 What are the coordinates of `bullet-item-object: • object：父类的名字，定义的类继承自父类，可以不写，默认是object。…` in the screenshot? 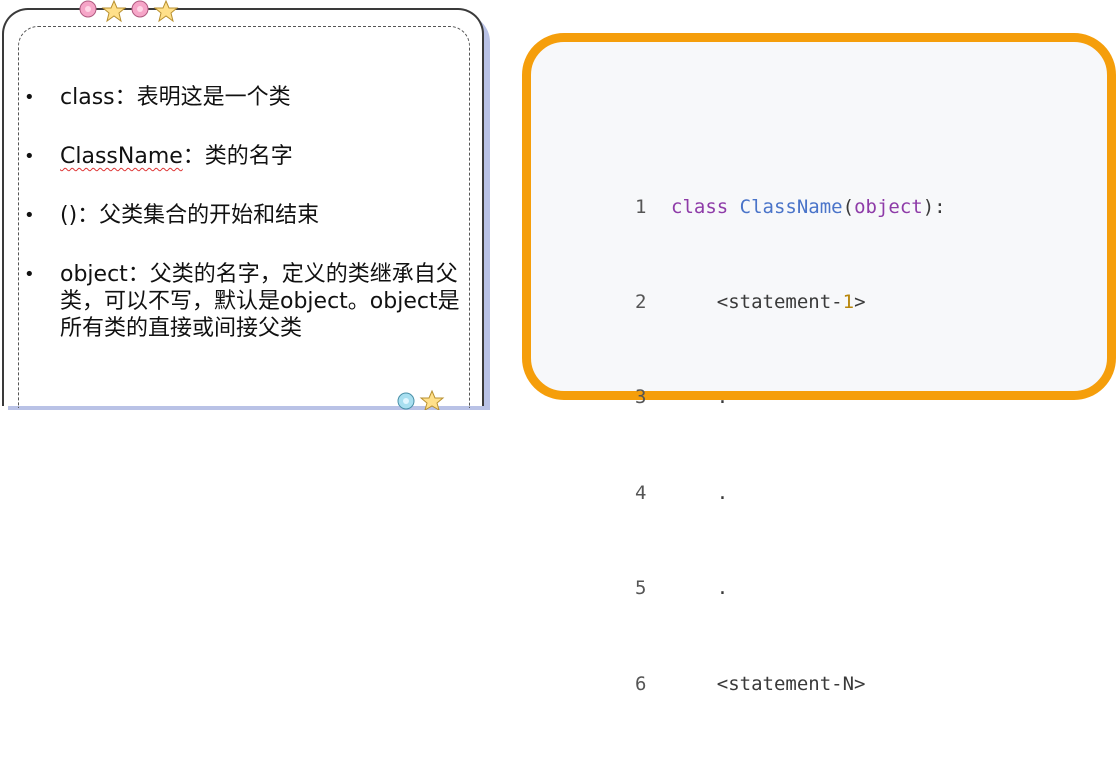 It's located at (244, 301).